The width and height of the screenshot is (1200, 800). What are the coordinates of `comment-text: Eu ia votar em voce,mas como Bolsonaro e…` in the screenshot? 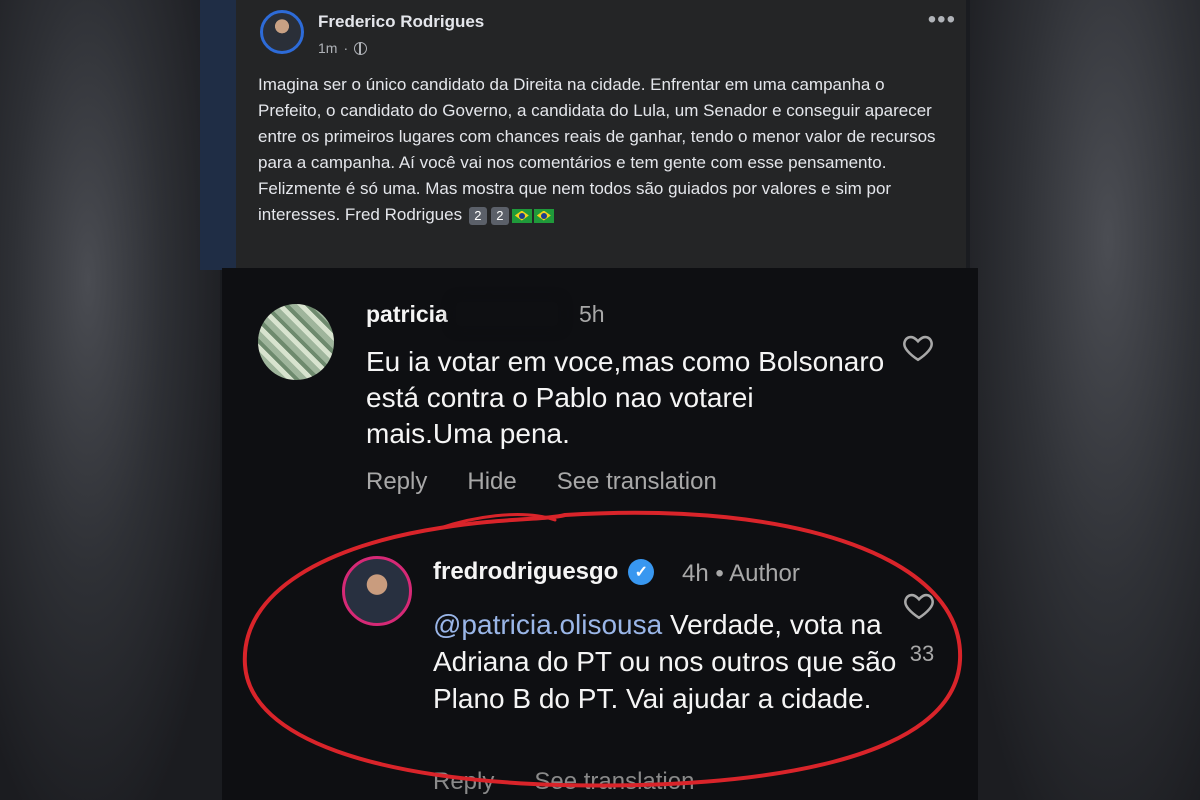 It's located at (625, 397).